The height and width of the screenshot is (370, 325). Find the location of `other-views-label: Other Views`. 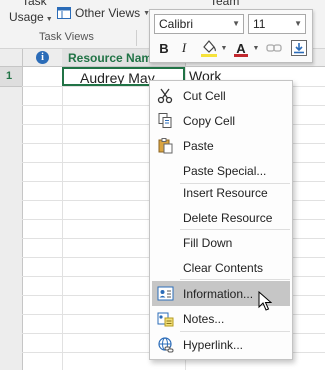

other-views-label: Other Views is located at coordinates (108, 13).